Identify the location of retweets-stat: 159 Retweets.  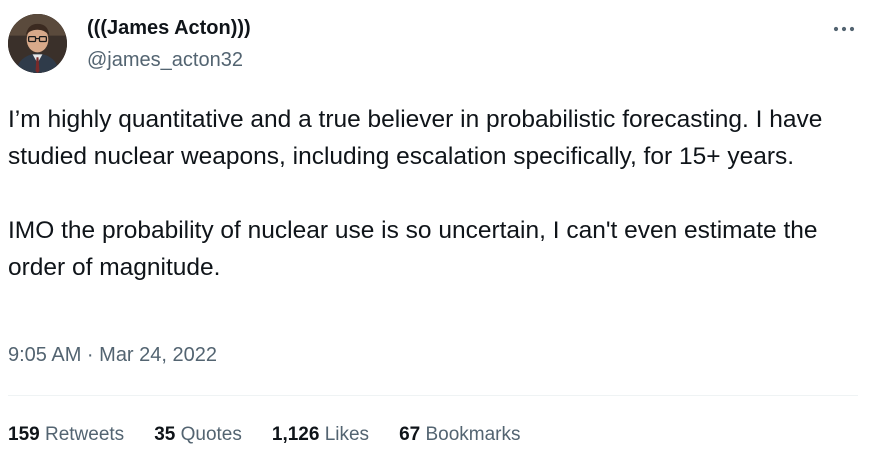
(66, 435).